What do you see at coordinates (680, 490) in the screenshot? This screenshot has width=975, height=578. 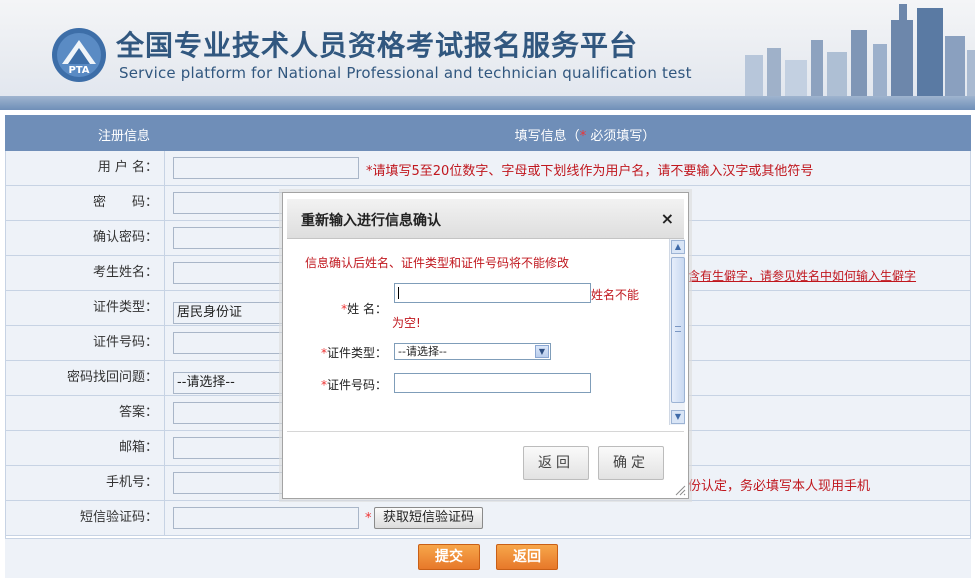 I see `resize-grip-icon` at bounding box center [680, 490].